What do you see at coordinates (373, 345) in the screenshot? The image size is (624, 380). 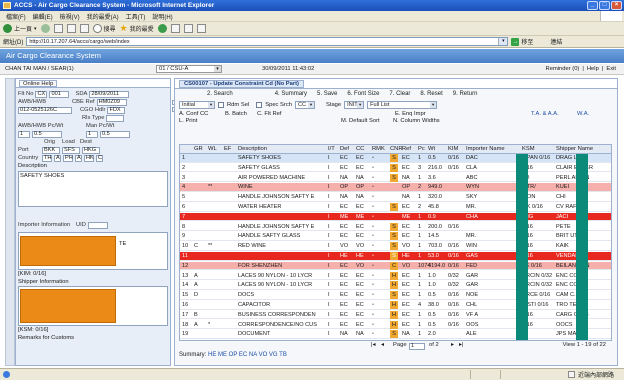 I see `first-page-icon: |◂` at bounding box center [373, 345].